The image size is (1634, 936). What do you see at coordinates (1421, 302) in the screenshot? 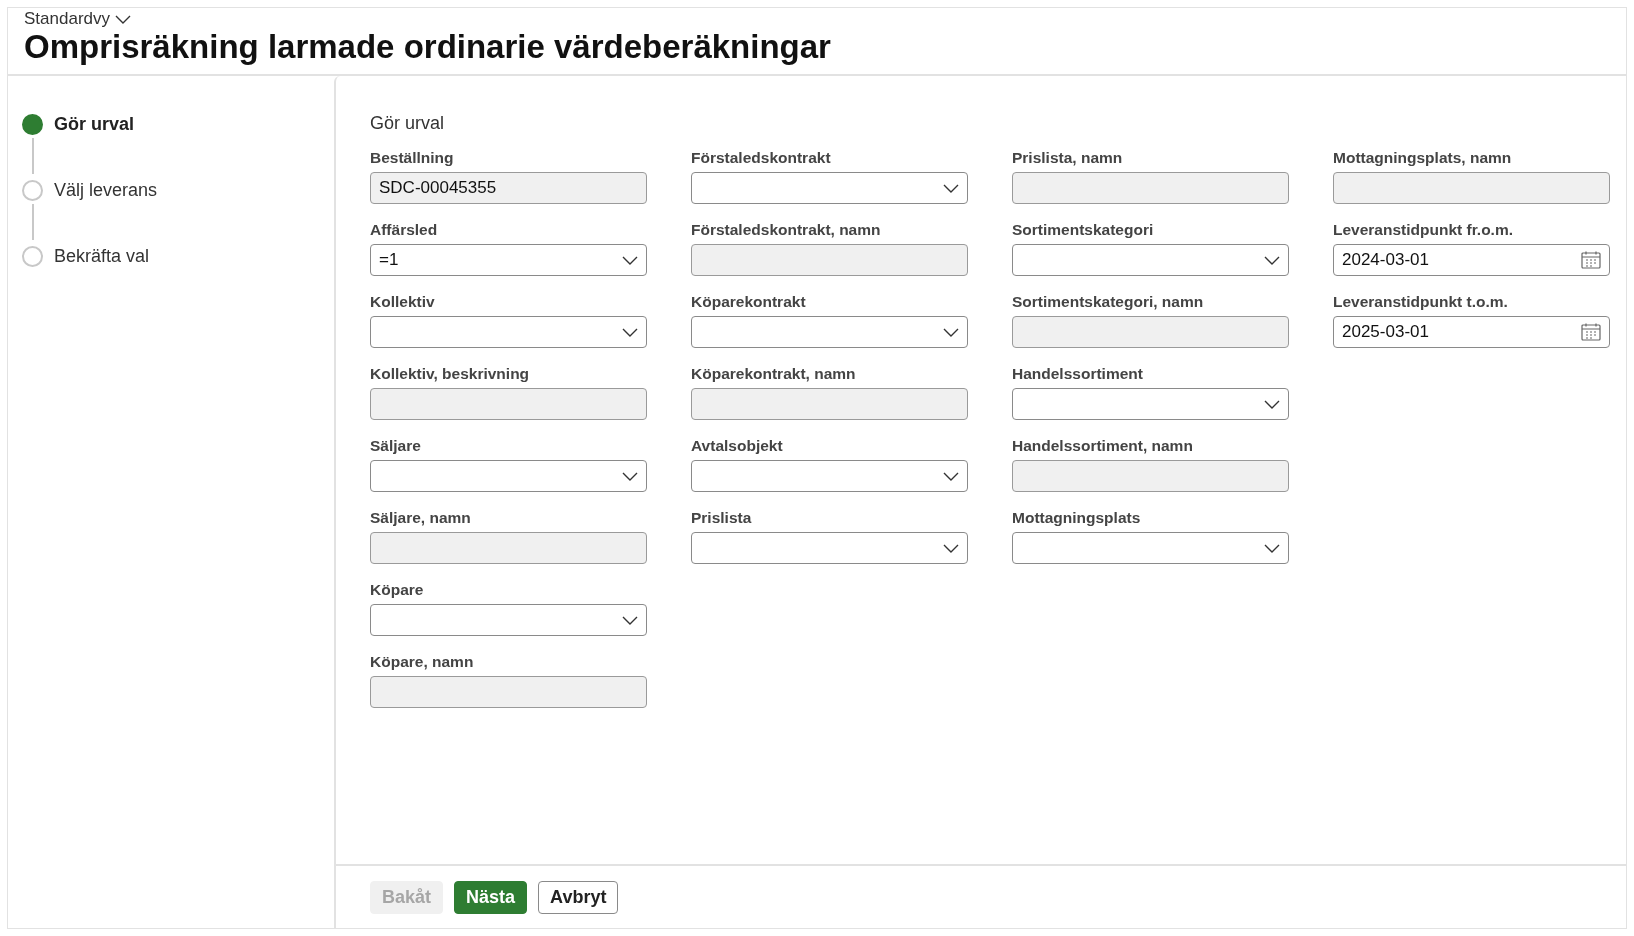
I see `field-label: Leveranstidpunkt t.o.m.` at bounding box center [1421, 302].